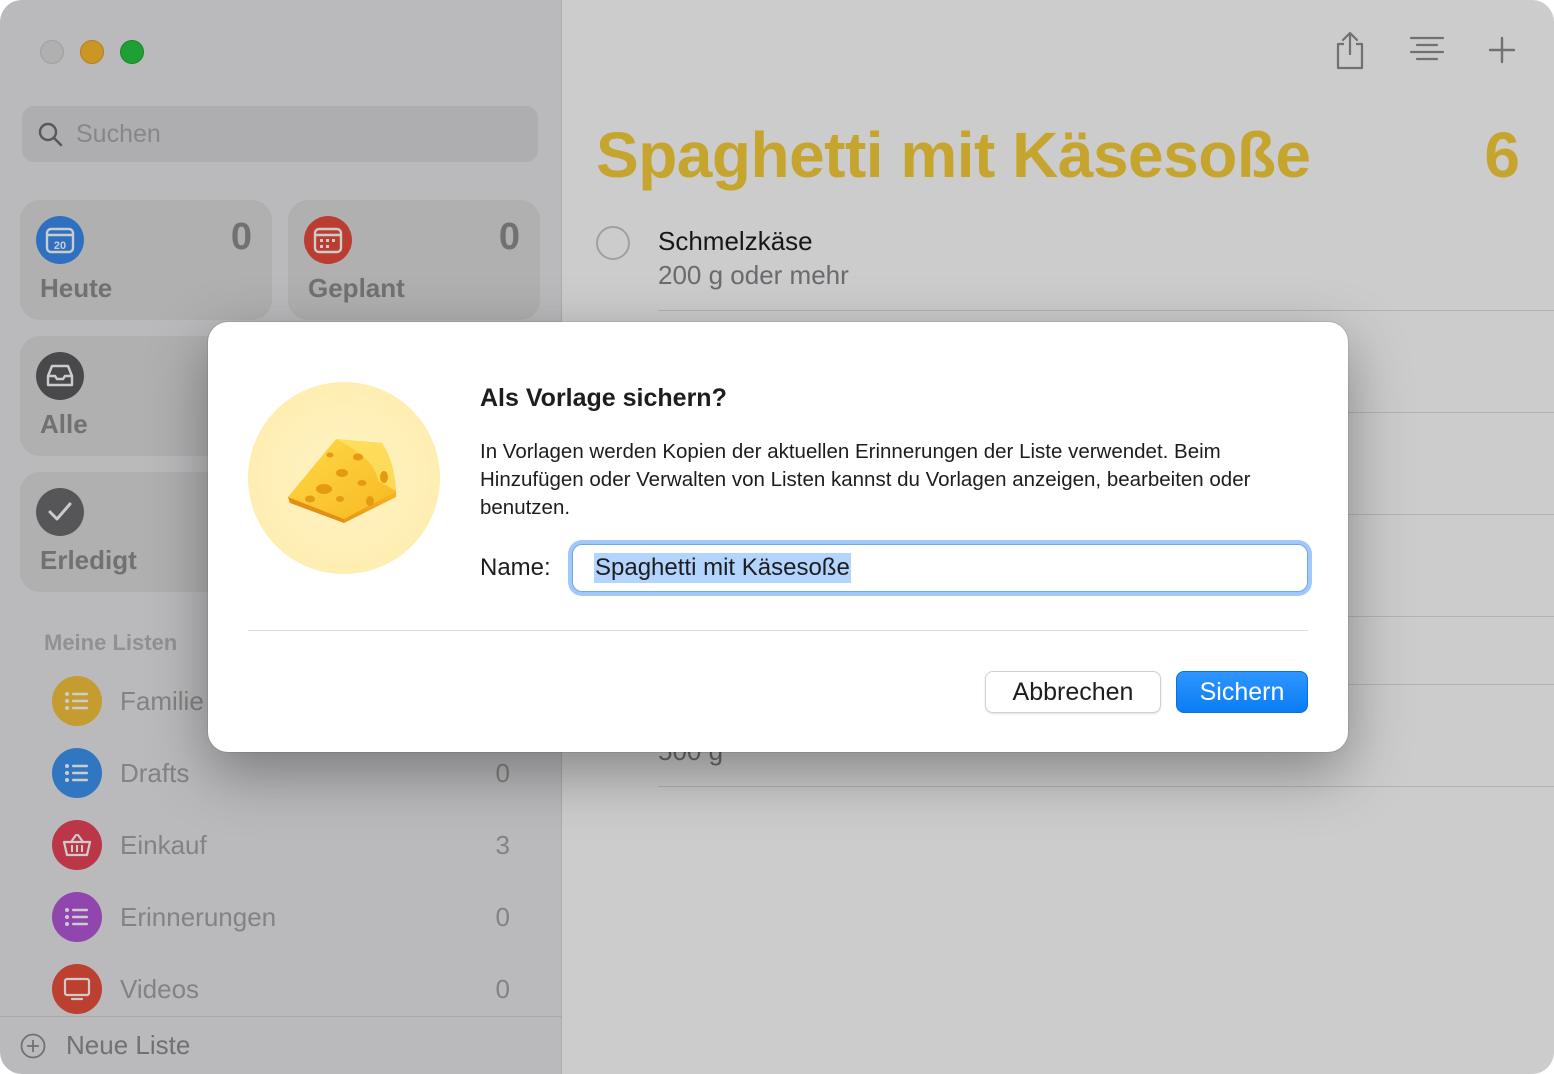 The image size is (1554, 1074). Describe the element at coordinates (603, 398) in the screenshot. I see `dialog-title: Als Vorlage sichern?` at that location.